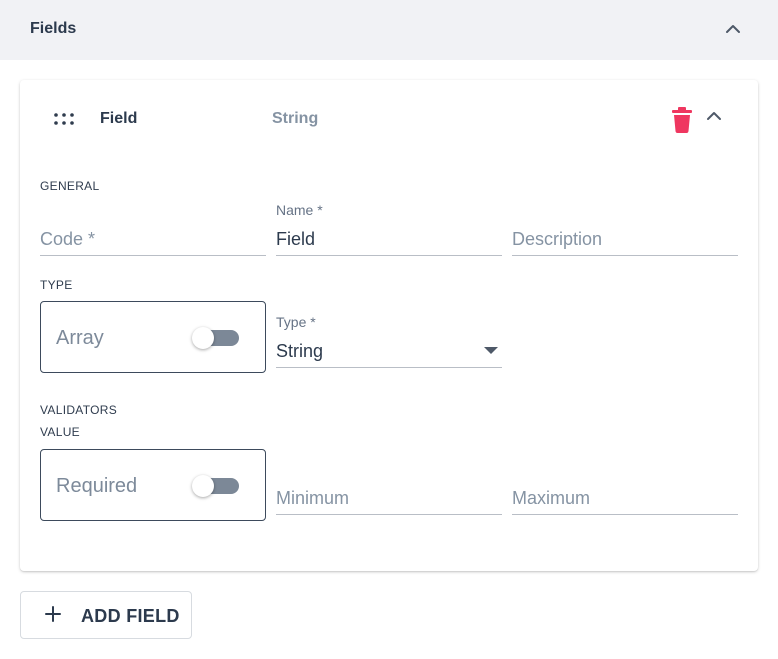 This screenshot has height=659, width=778. What do you see at coordinates (130, 616) in the screenshot?
I see `add-field-label: ADD FIELD` at bounding box center [130, 616].